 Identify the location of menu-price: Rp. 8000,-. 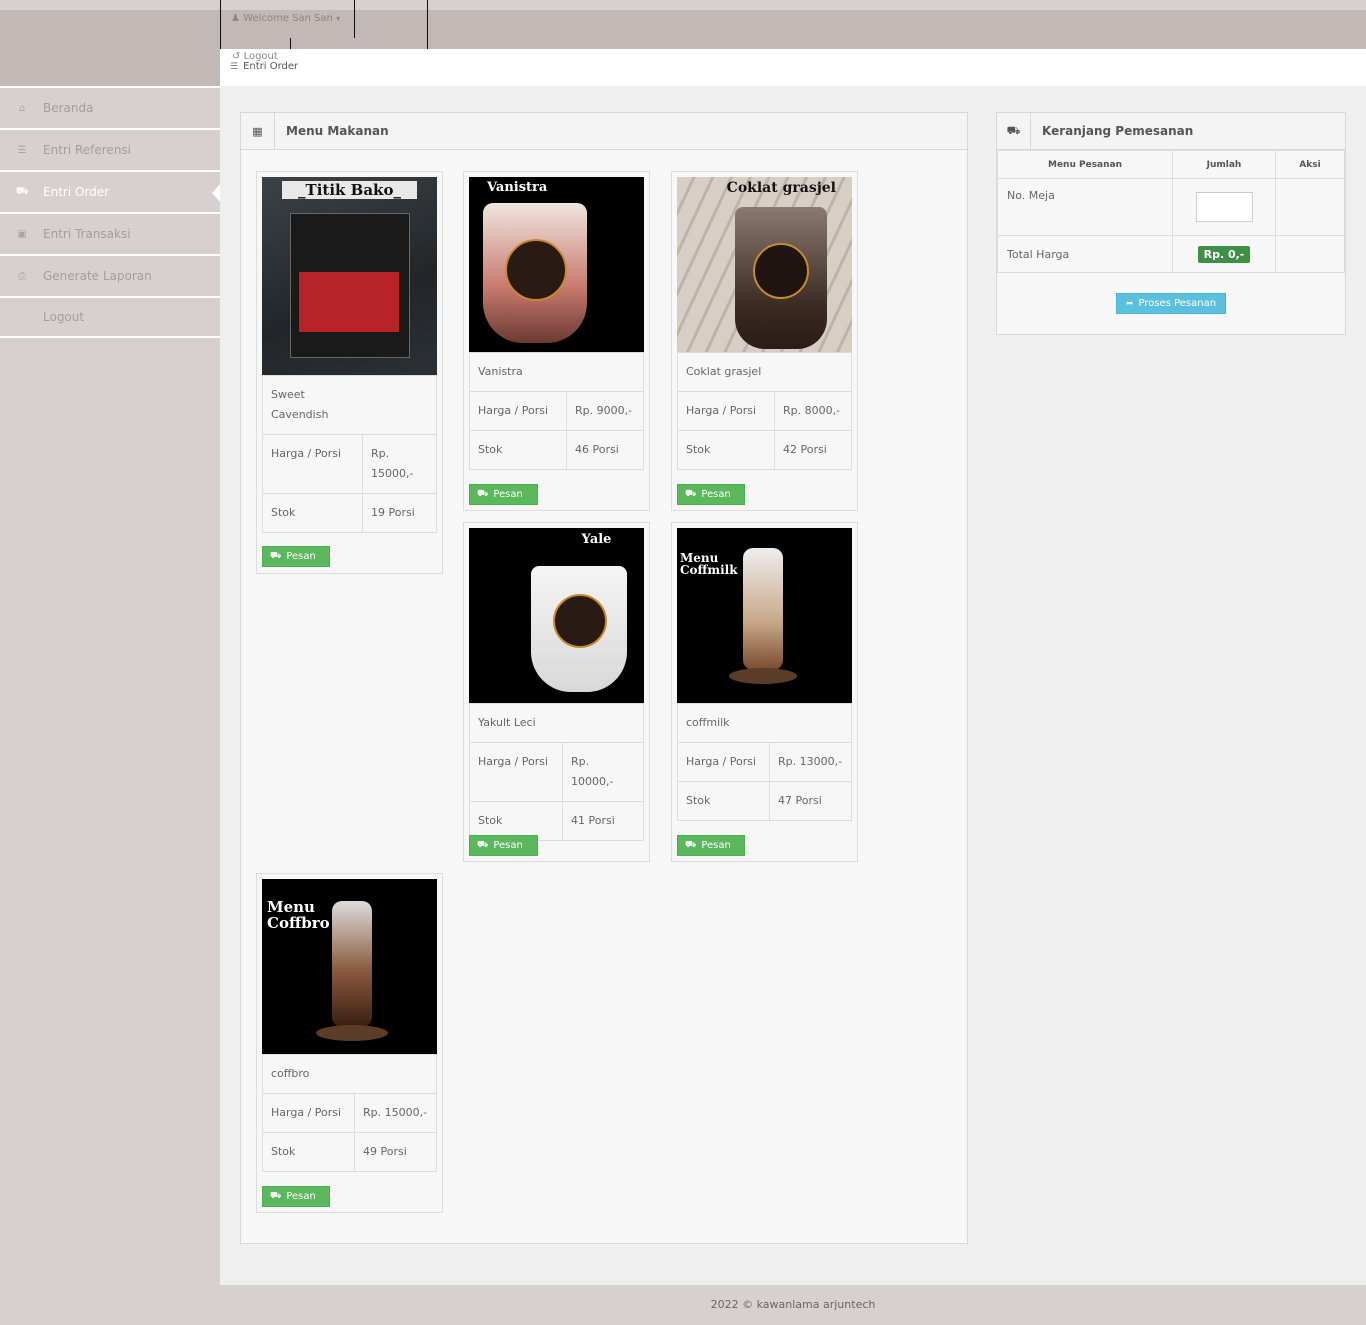
(813, 411).